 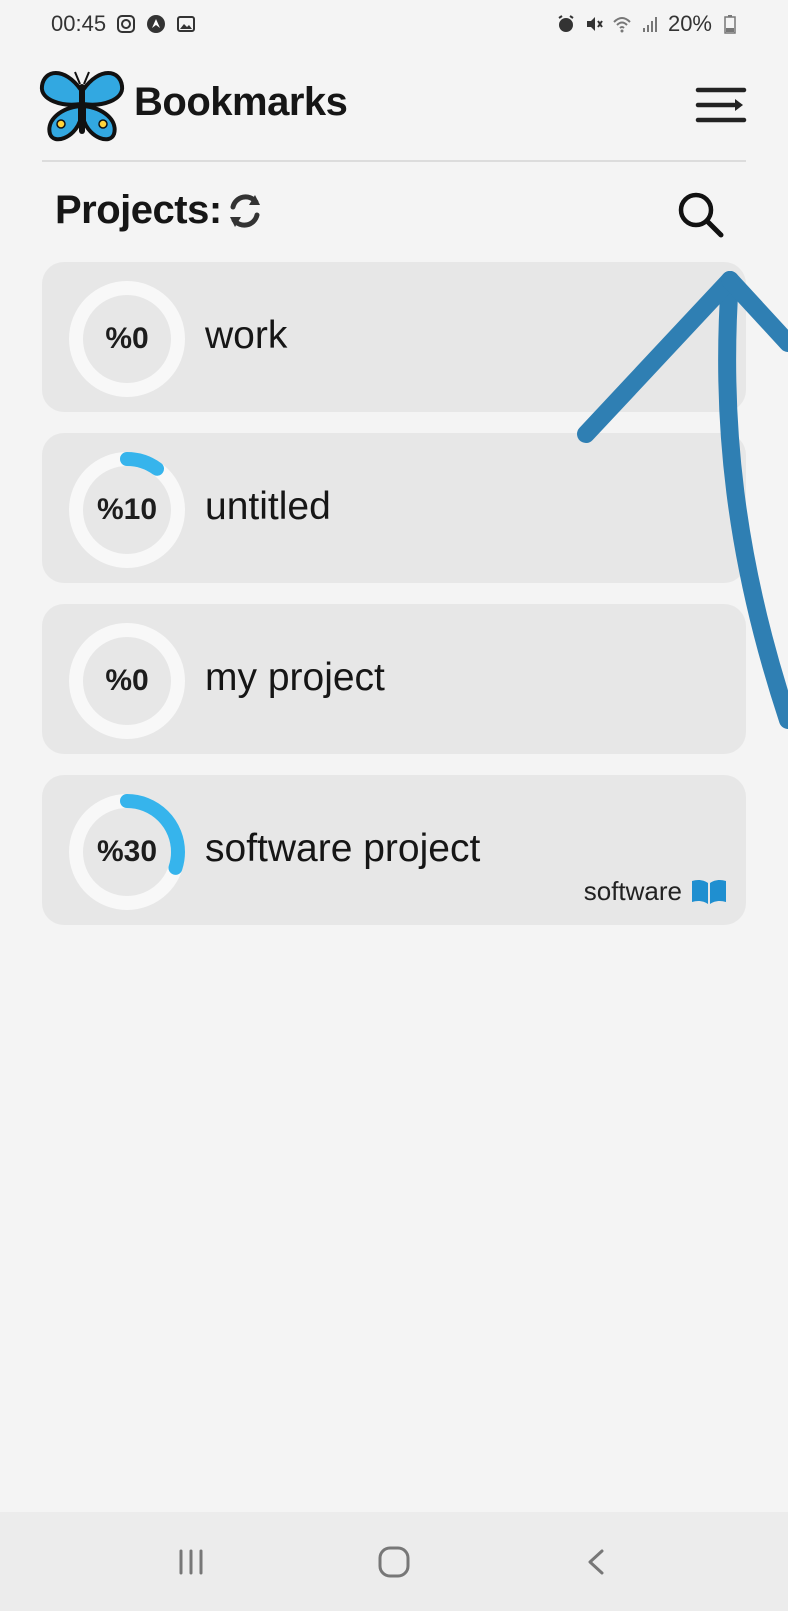 I want to click on battery-icon, so click(x=730, y=24).